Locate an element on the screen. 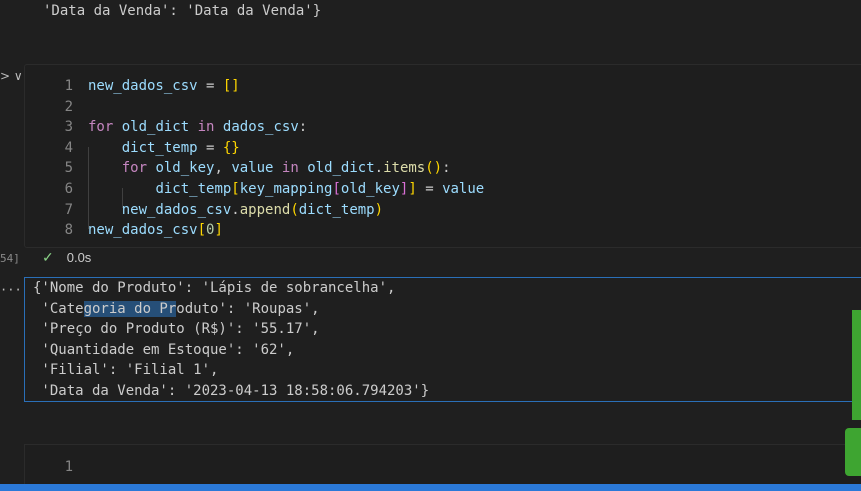 The image size is (861, 491). selected-text: goria do Pr is located at coordinates (130, 308).